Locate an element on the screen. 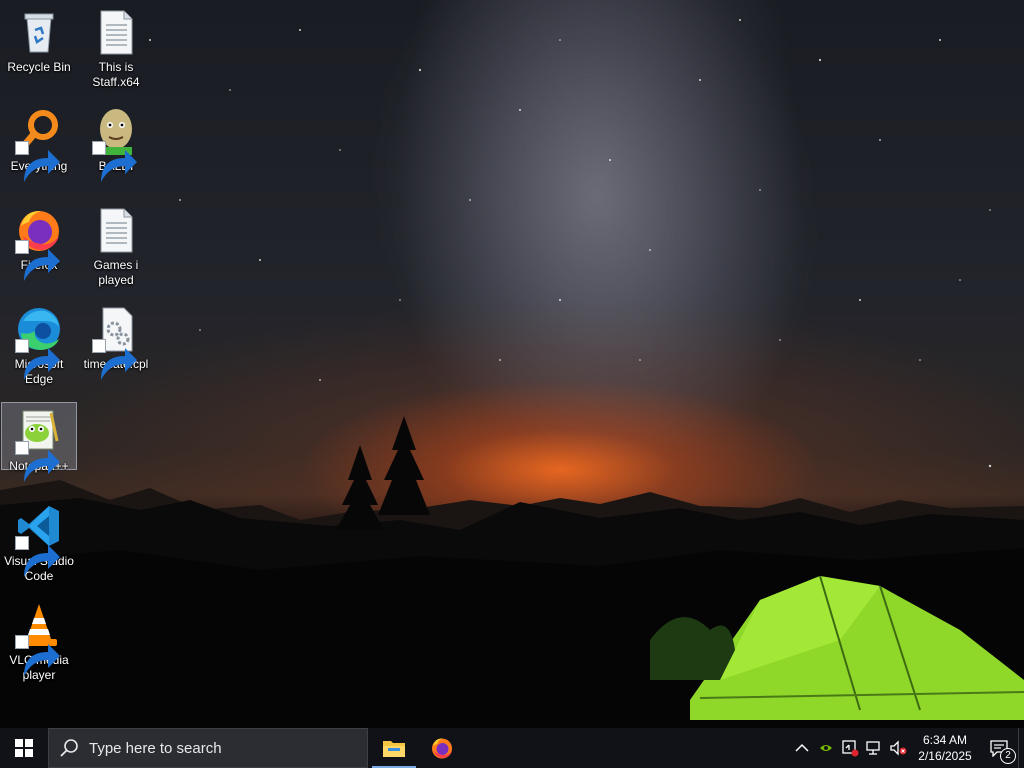 This screenshot has height=768, width=1024. recycle-bin-icon is located at coordinates (39, 32).